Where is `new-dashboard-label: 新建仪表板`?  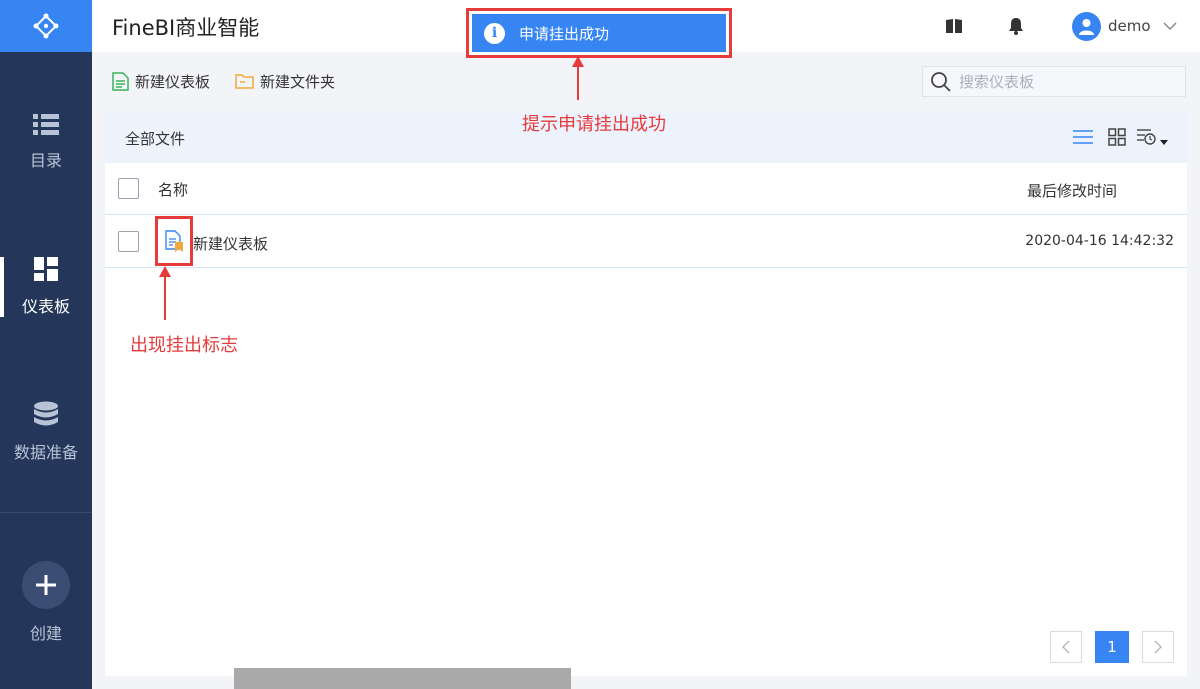
new-dashboard-label: 新建仪表板 is located at coordinates (173, 81).